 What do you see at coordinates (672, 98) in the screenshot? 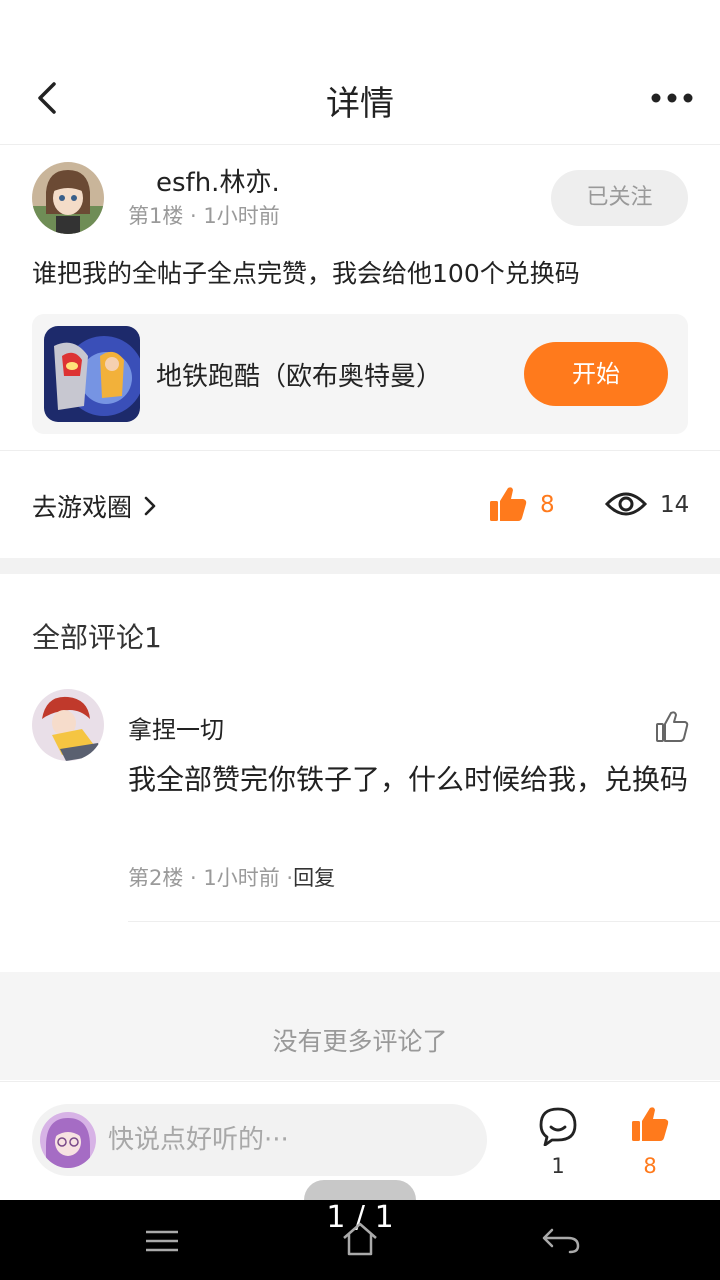
I see `more-options-icon` at bounding box center [672, 98].